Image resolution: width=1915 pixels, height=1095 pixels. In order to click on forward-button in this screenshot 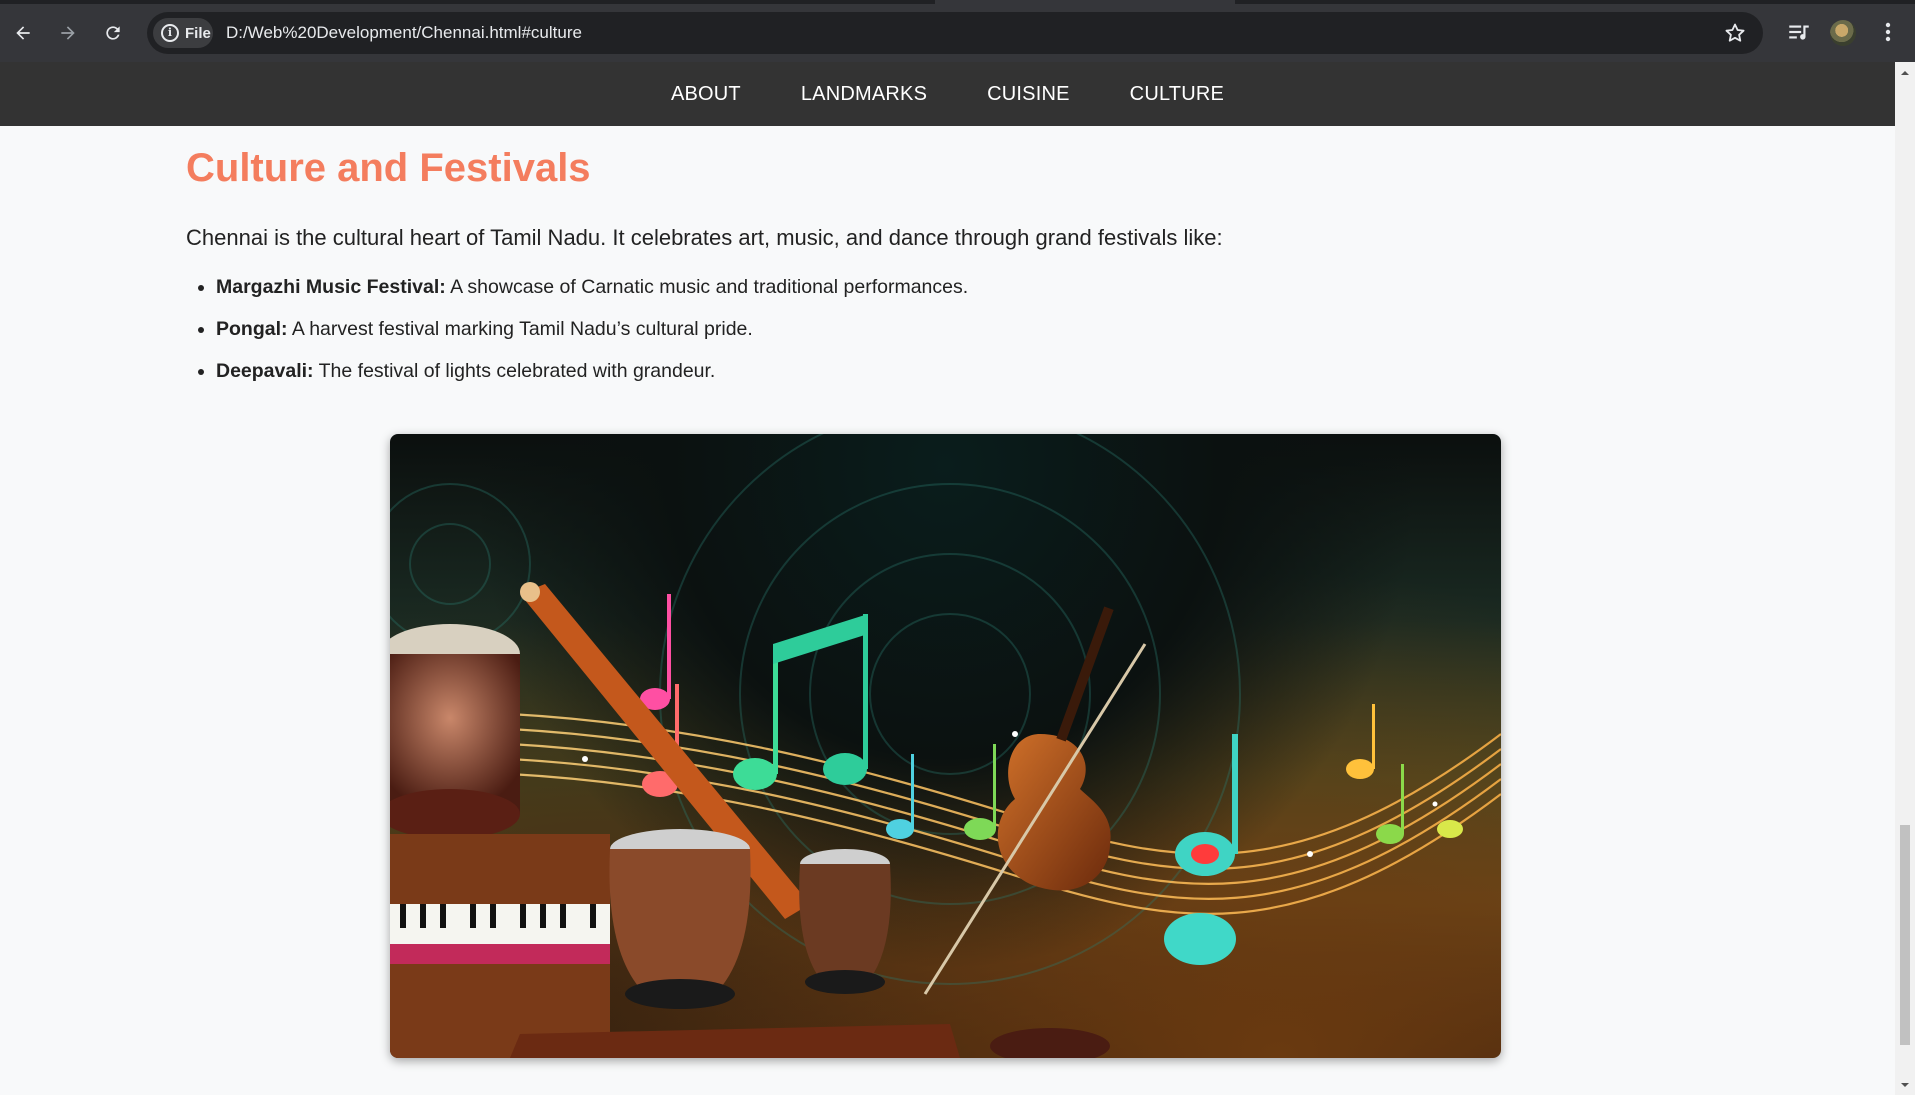, I will do `click(68, 33)`.